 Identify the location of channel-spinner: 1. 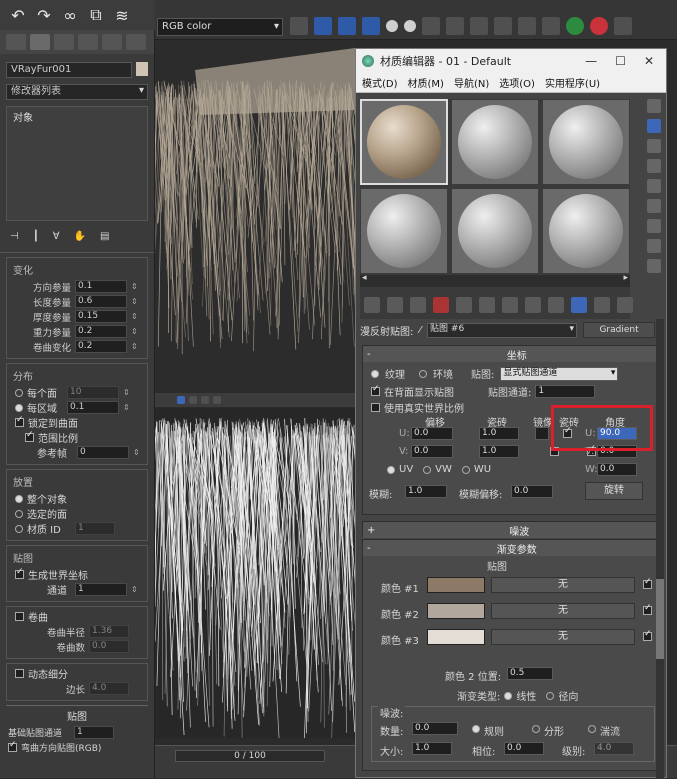
(101, 589).